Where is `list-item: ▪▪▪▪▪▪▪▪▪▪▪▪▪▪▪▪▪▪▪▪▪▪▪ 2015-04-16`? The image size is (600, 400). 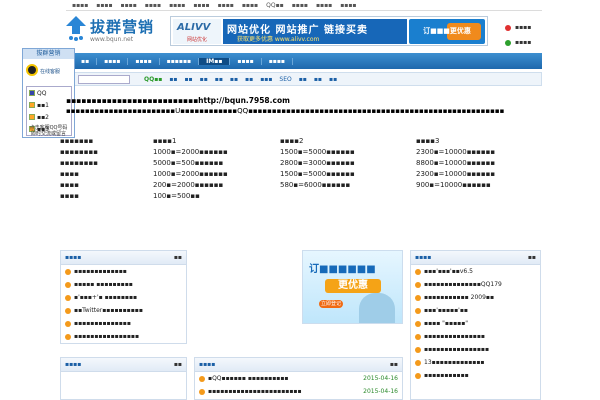 list-item: ▪▪▪▪▪▪▪▪▪▪▪▪▪▪▪▪▪▪▪▪▪▪▪ 2015-04-16 is located at coordinates (298, 391).